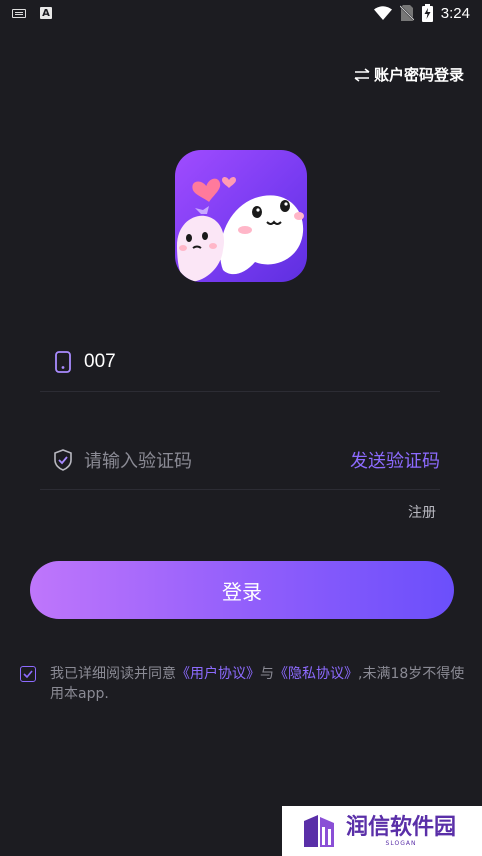 Image resolution: width=482 pixels, height=856 pixels. I want to click on agreement-checkbox, so click(28, 674).